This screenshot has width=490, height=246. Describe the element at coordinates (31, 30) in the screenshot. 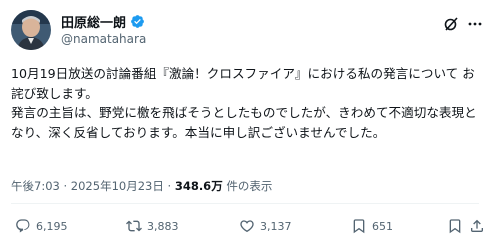

I see `avatar` at that location.